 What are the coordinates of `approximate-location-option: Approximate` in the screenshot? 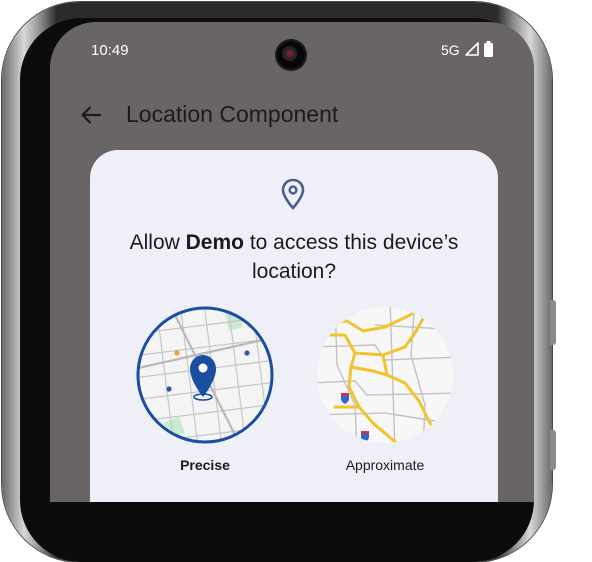 It's located at (385, 392).